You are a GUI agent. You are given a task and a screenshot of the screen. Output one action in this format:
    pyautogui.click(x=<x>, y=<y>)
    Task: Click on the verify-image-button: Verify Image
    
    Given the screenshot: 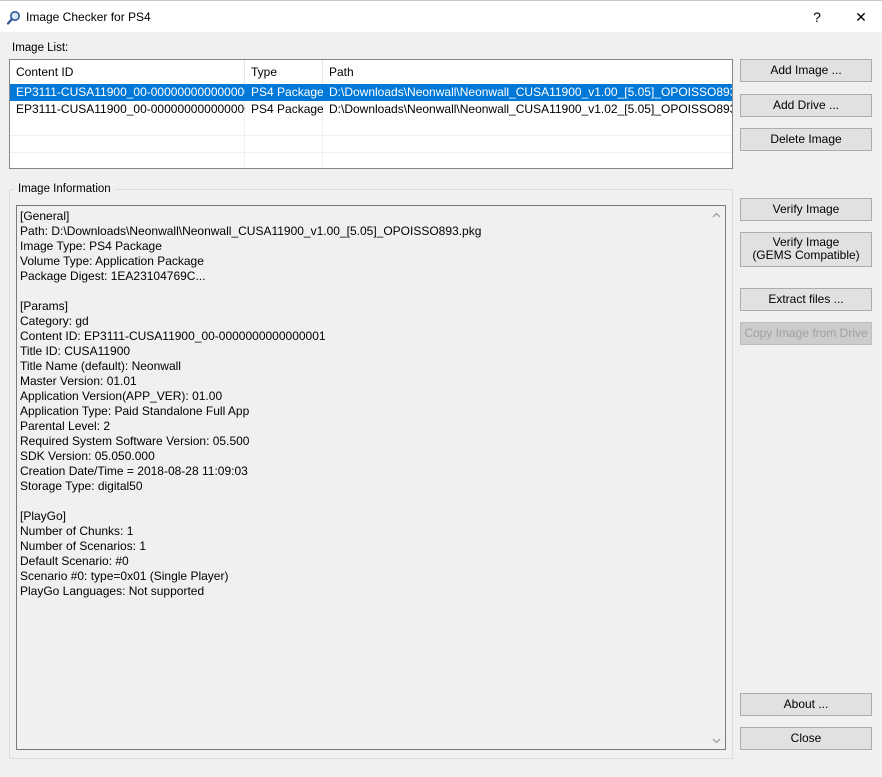 What is the action you would take?
    pyautogui.click(x=806, y=209)
    